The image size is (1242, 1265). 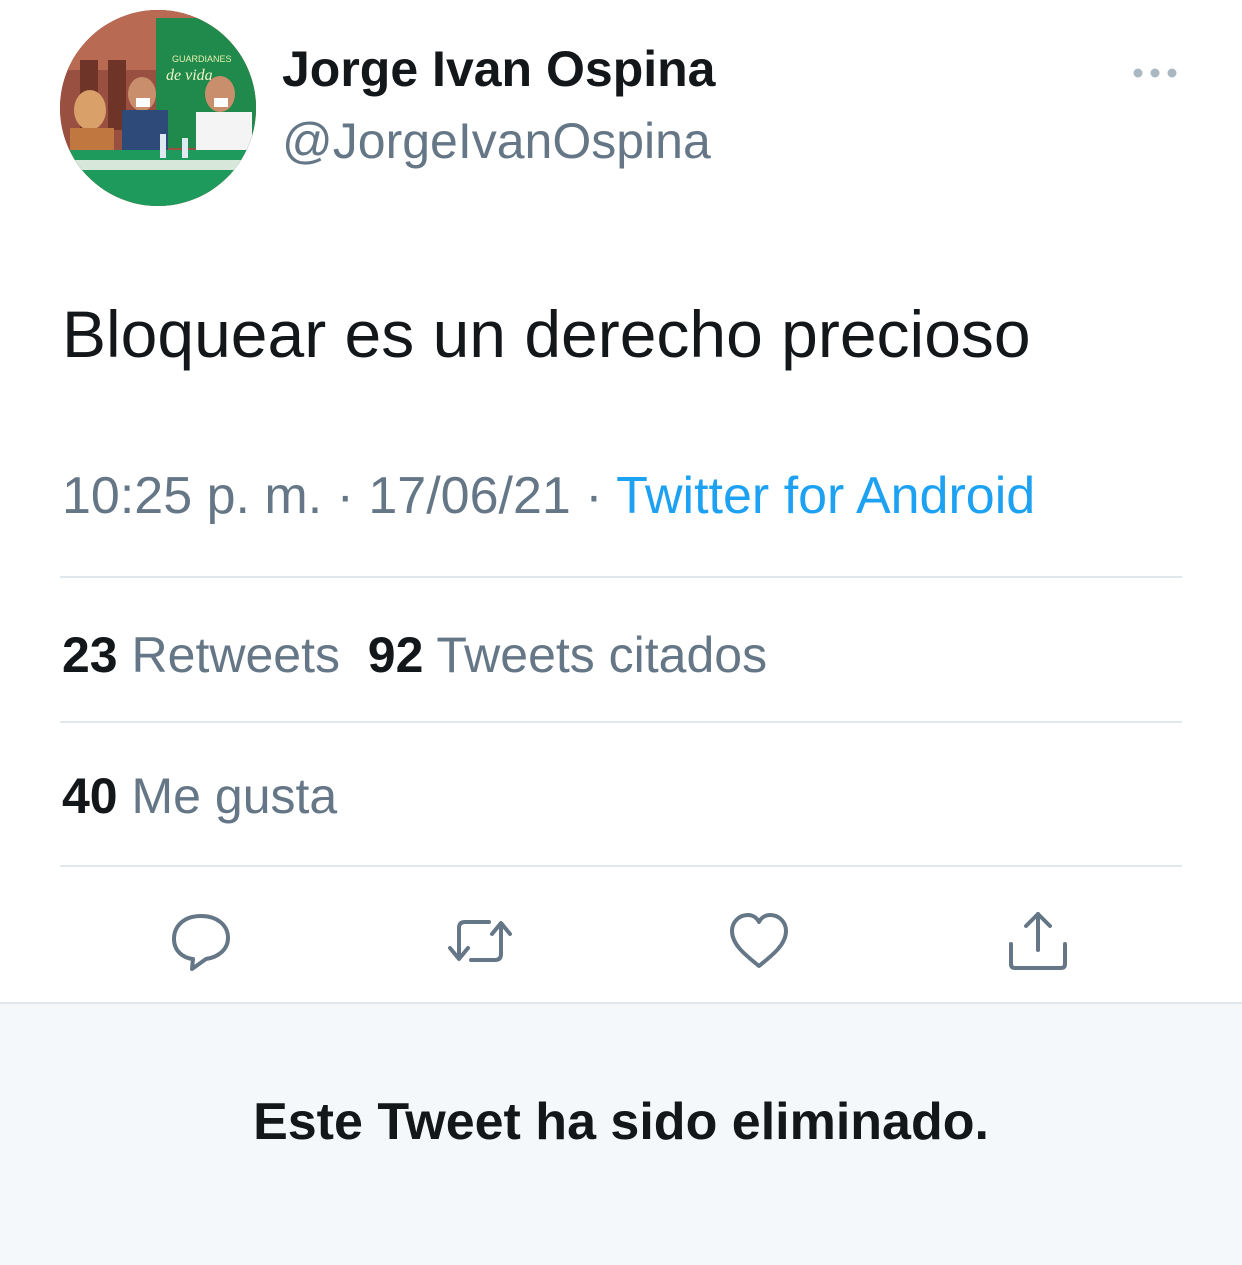 I want to click on likes-count: 40, so click(x=90, y=796).